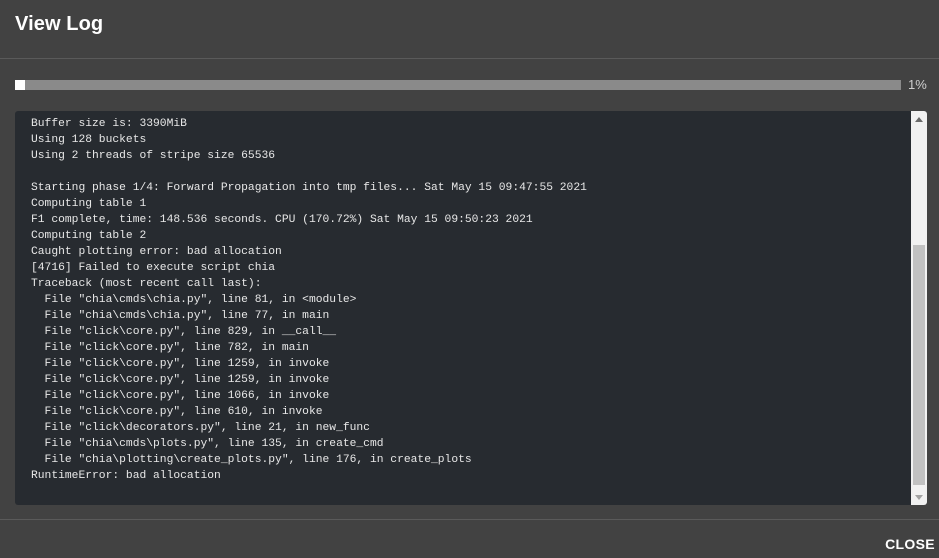 The width and height of the screenshot is (939, 558). Describe the element at coordinates (917, 84) in the screenshot. I see `progress-percent-label: 1%` at that location.